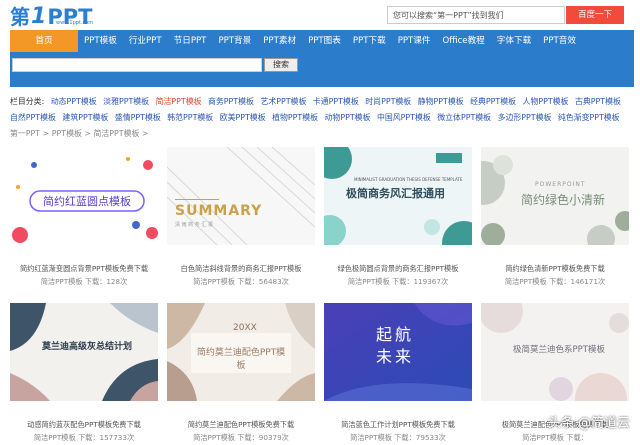 This screenshot has width=640, height=445. I want to click on category-label: 栏目分类:, so click(27, 101).